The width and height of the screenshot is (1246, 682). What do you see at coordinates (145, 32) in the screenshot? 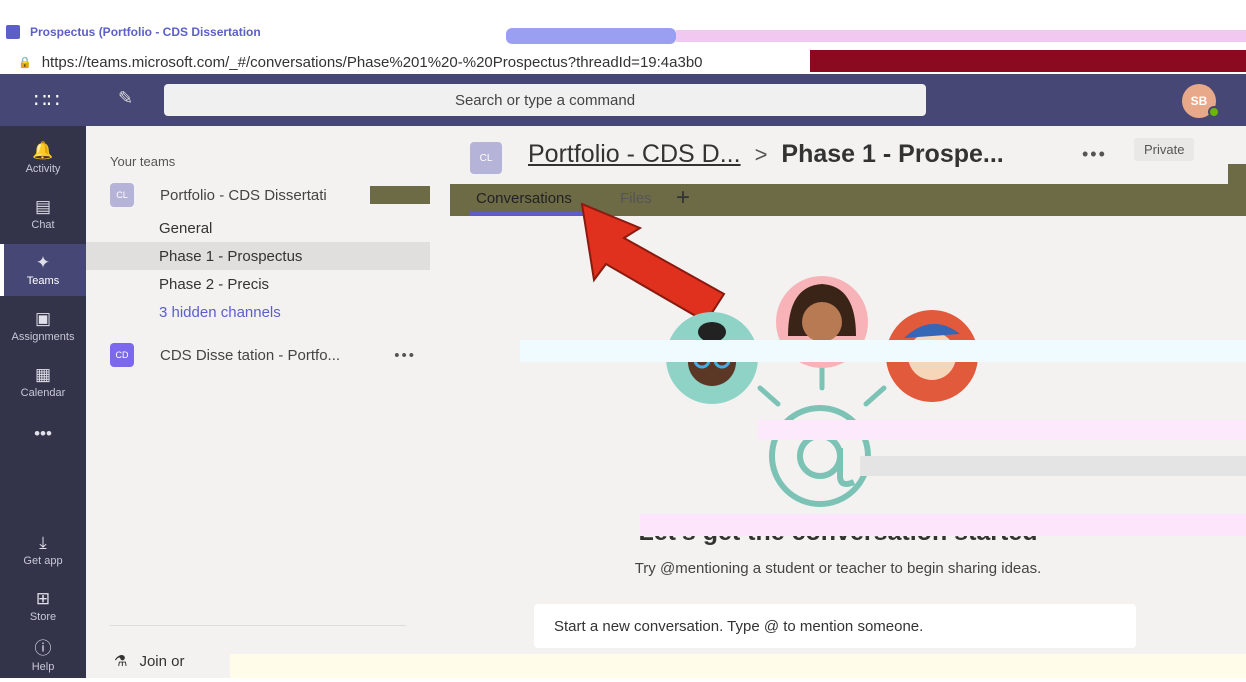
I see `browser-tab-title: Prospectus (Portfolio - CDS Dissertation` at bounding box center [145, 32].